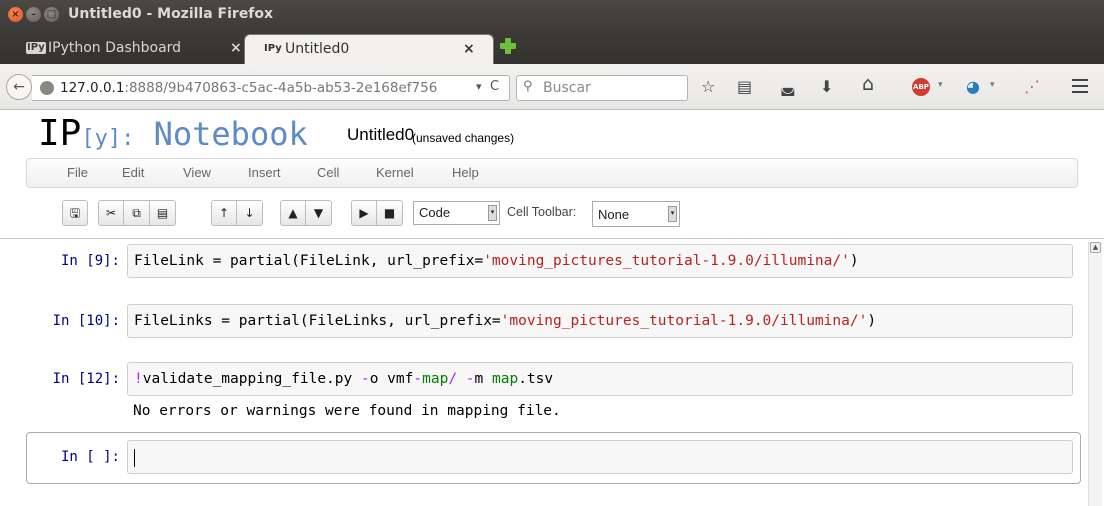 The height and width of the screenshot is (506, 1104). What do you see at coordinates (600, 457) in the screenshot?
I see `code-cell-input-active` at bounding box center [600, 457].